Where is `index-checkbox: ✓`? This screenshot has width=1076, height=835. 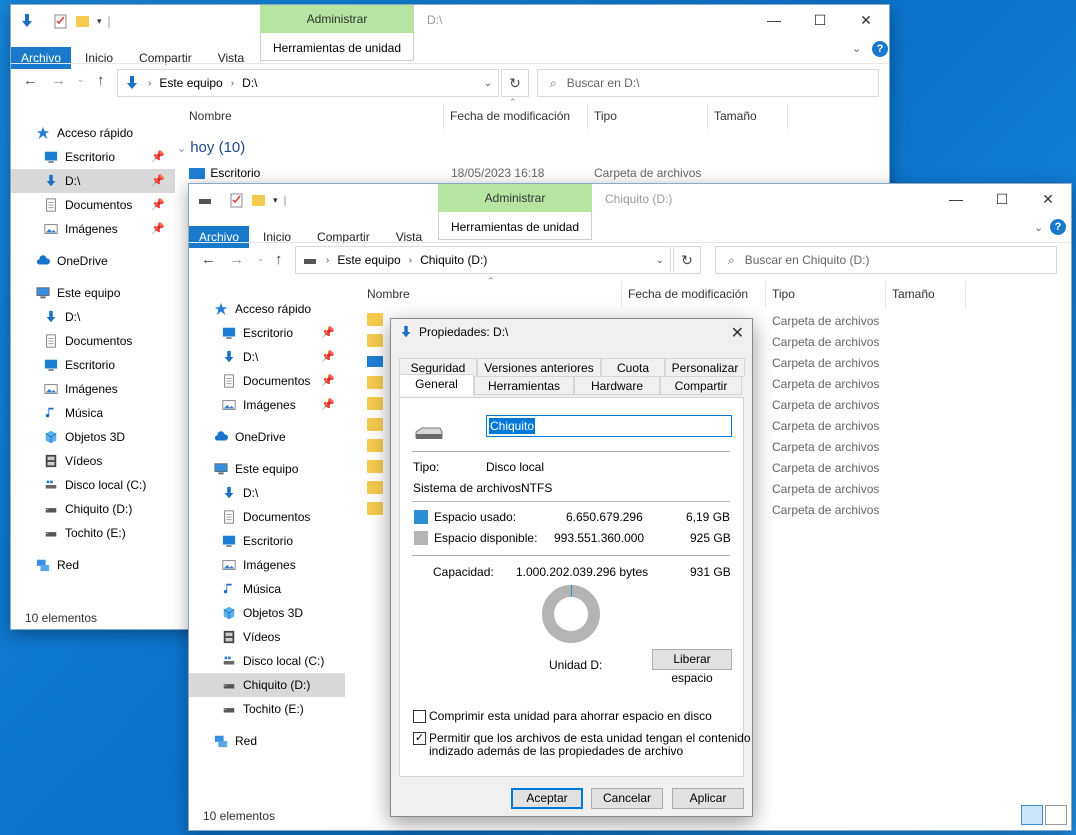 index-checkbox: ✓ is located at coordinates (419, 738).